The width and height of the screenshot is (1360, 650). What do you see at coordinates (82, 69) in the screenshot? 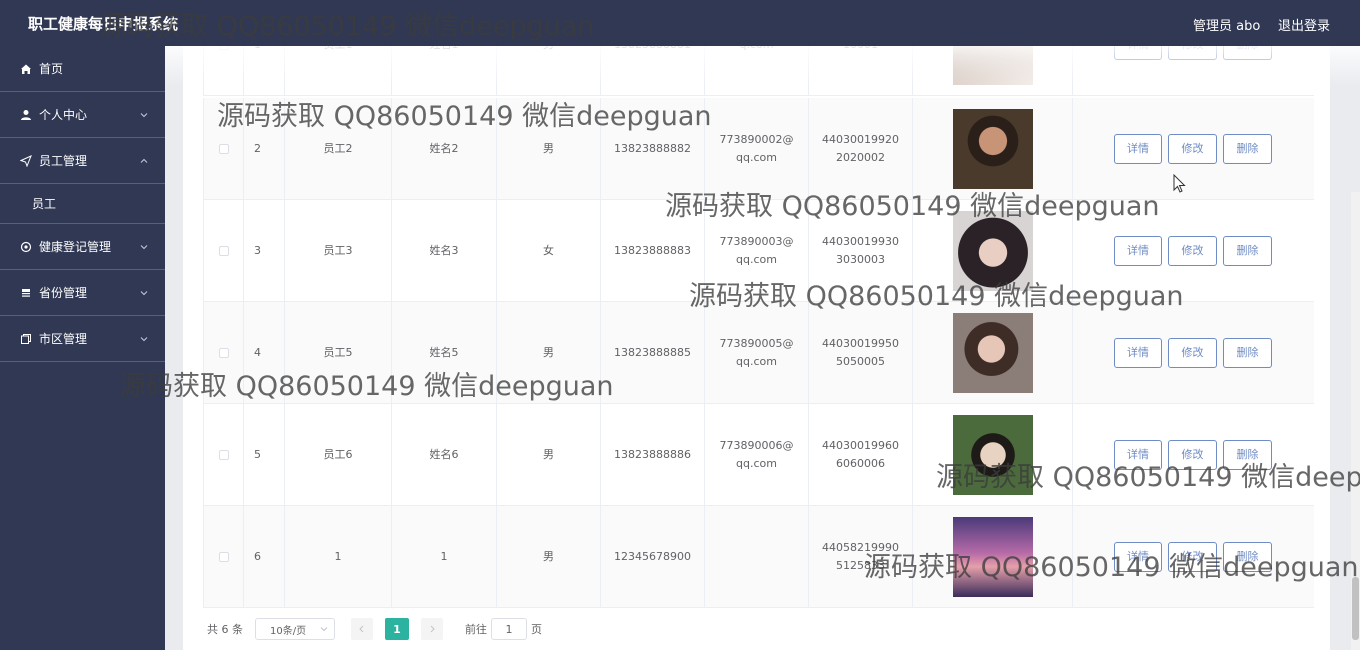
I see `sidebar-item-home: 首页` at bounding box center [82, 69].